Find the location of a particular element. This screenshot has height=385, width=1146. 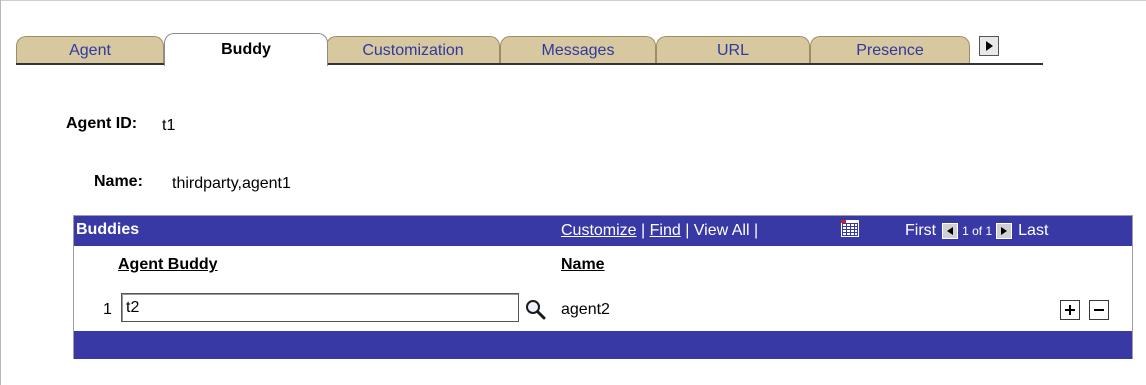

tab-messages-label: Messages is located at coordinates (578, 50).